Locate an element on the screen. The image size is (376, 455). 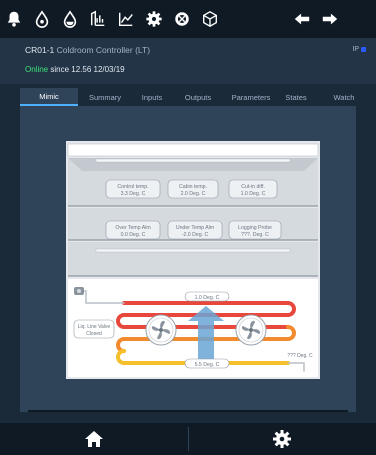
svg-text: Control temp. is located at coordinates (132, 187).